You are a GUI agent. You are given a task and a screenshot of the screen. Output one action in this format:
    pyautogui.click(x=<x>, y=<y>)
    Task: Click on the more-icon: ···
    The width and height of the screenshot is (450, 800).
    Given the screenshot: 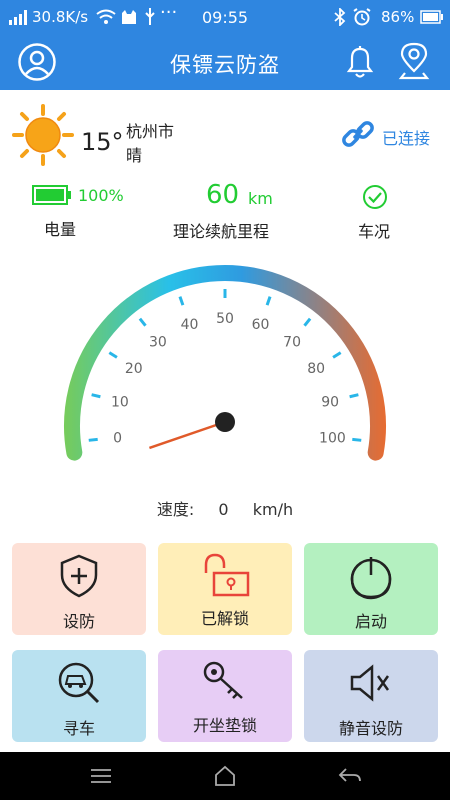 What is the action you would take?
    pyautogui.click(x=169, y=12)
    